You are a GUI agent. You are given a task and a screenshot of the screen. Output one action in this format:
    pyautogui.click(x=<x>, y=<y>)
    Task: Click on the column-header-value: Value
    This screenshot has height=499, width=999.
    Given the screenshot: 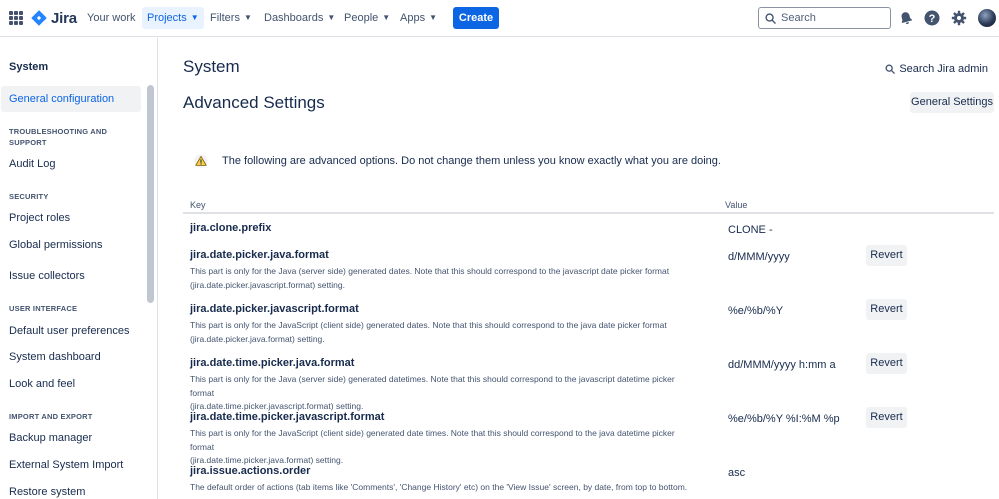 What is the action you would take?
    pyautogui.click(x=736, y=205)
    